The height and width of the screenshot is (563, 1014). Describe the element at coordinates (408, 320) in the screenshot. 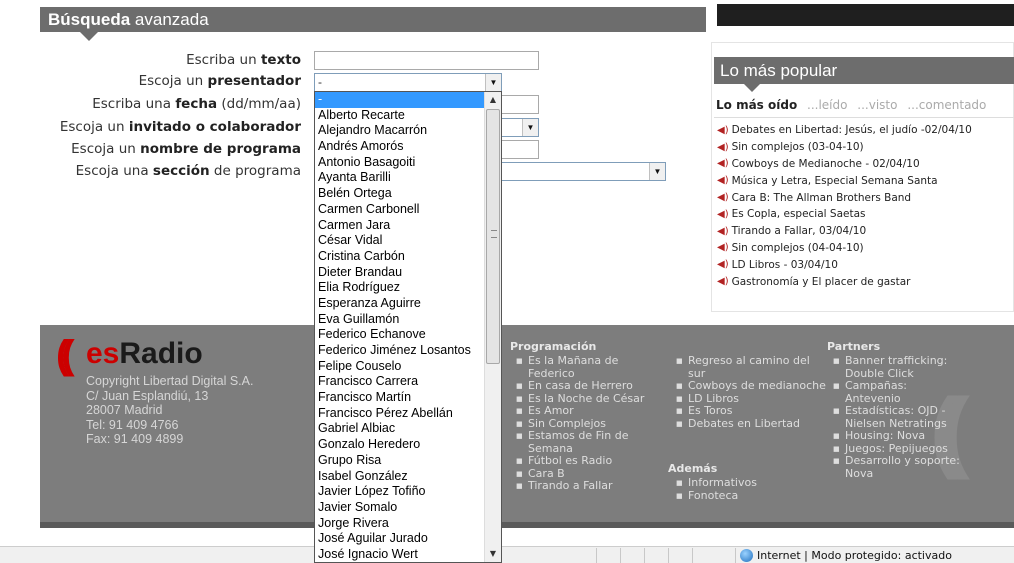

I see `dropdown-option: Eva Guillamón` at that location.